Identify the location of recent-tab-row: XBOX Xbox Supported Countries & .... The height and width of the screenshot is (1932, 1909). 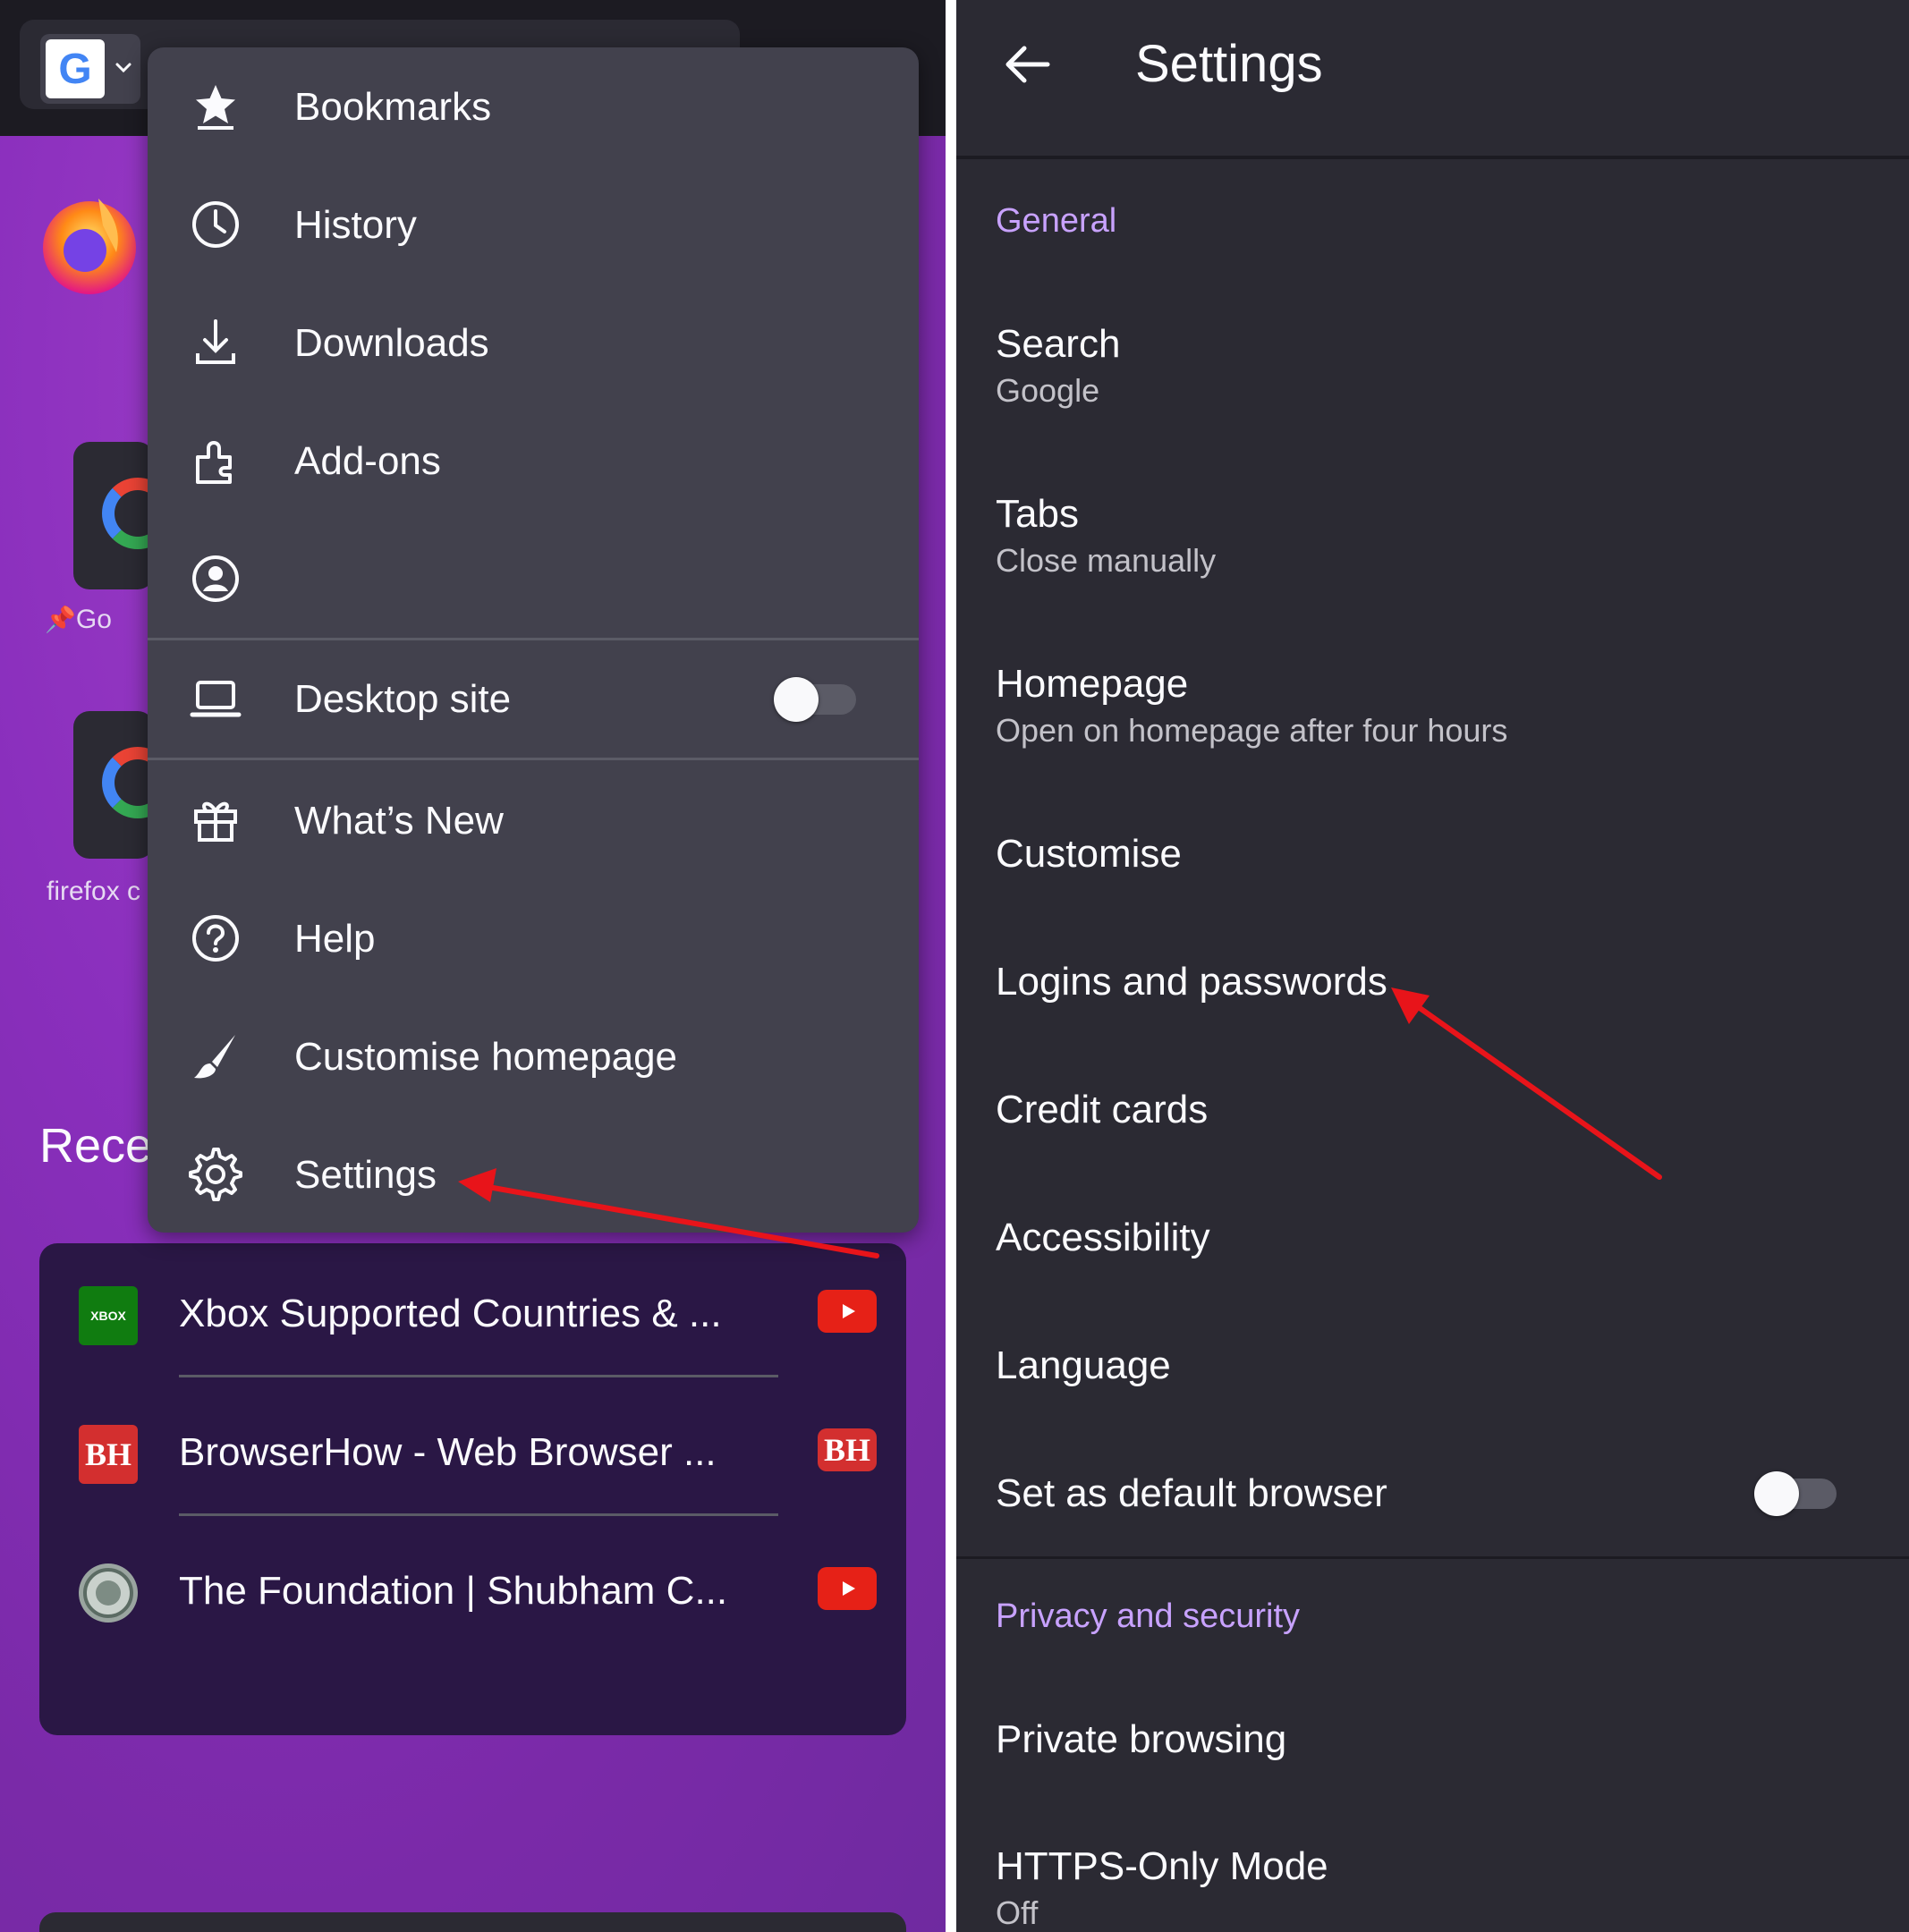
(472, 1310).